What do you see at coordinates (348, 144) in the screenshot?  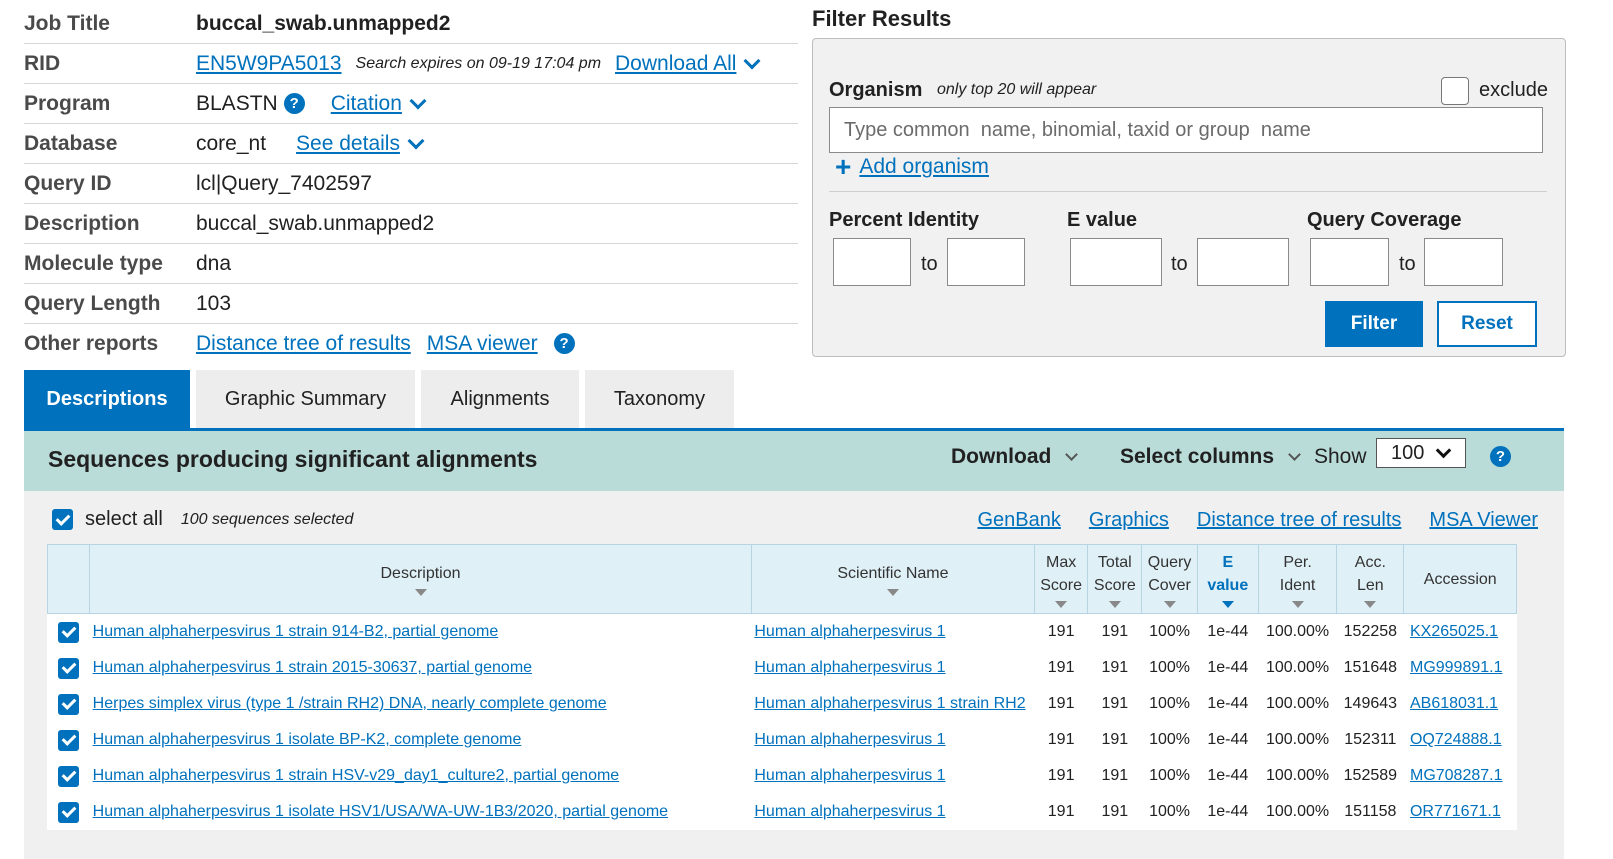 I see `see-details-link: See details` at bounding box center [348, 144].